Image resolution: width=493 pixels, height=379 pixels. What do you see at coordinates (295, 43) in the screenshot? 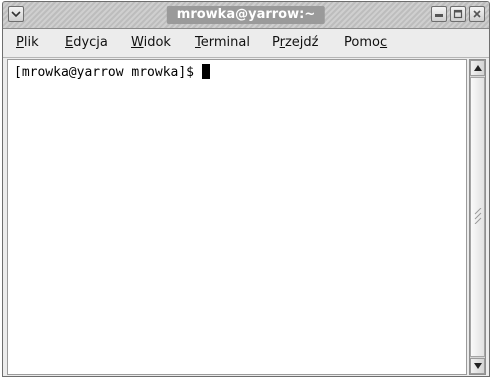
I see `menu-przejdz: Przejdź` at bounding box center [295, 43].